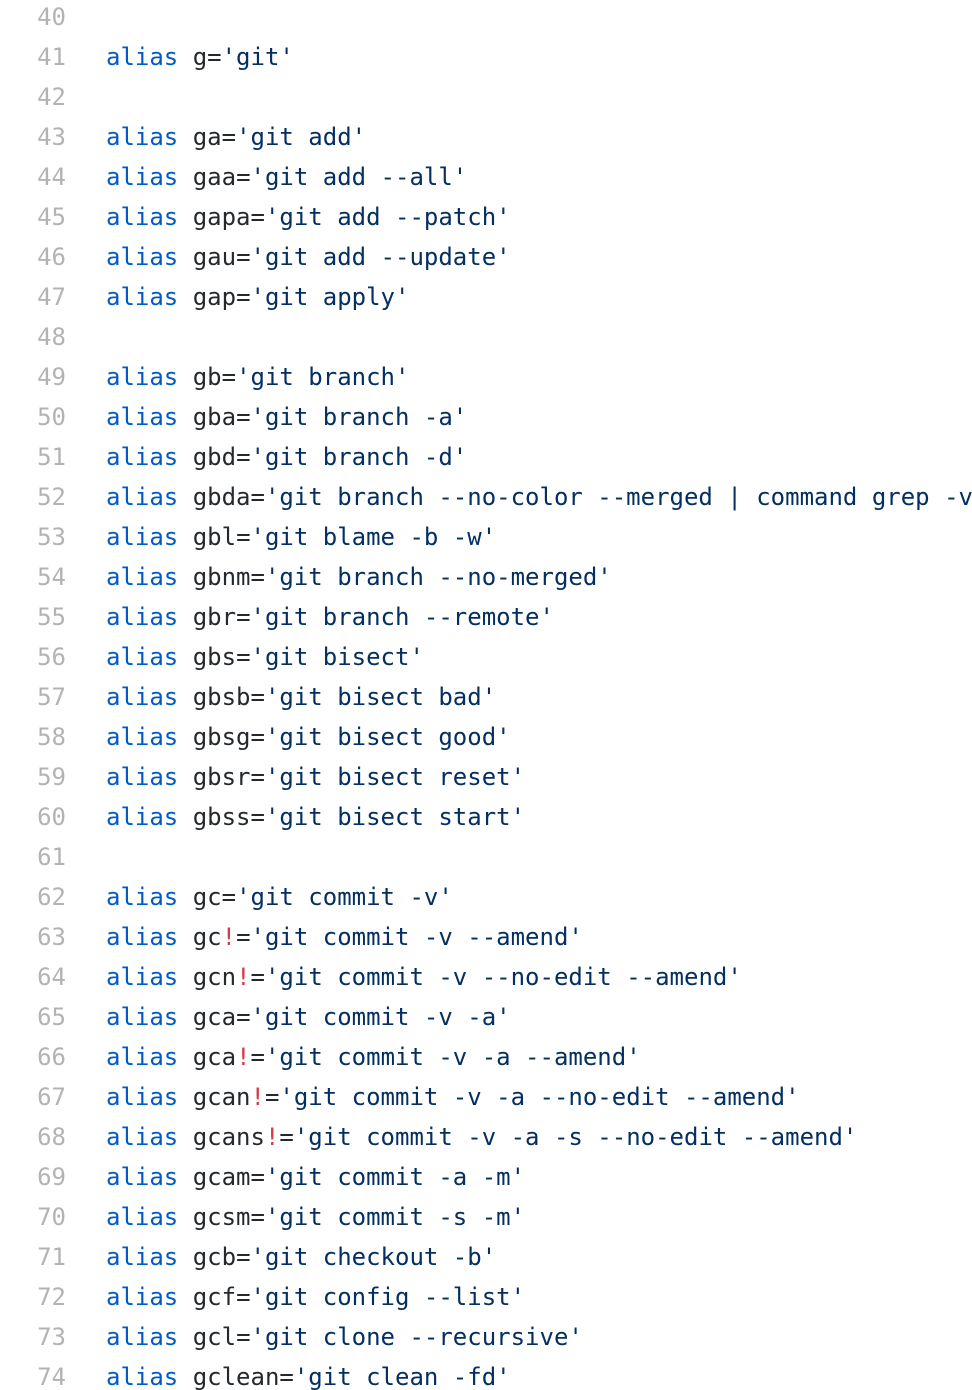  What do you see at coordinates (486, 657) in the screenshot?
I see `code-line: 56 alias gbs='git bisect'` at bounding box center [486, 657].